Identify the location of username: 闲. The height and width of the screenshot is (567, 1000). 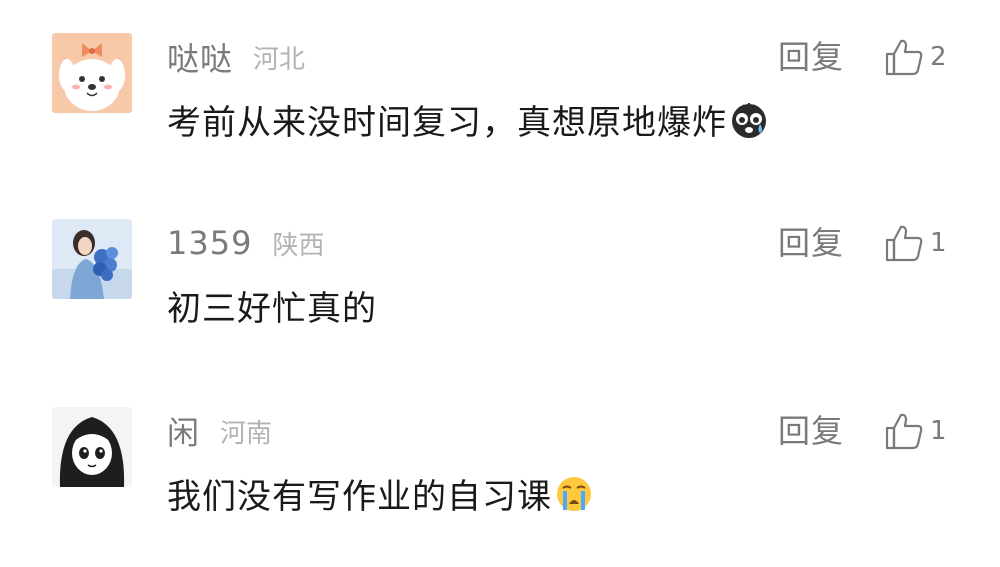
(183, 431).